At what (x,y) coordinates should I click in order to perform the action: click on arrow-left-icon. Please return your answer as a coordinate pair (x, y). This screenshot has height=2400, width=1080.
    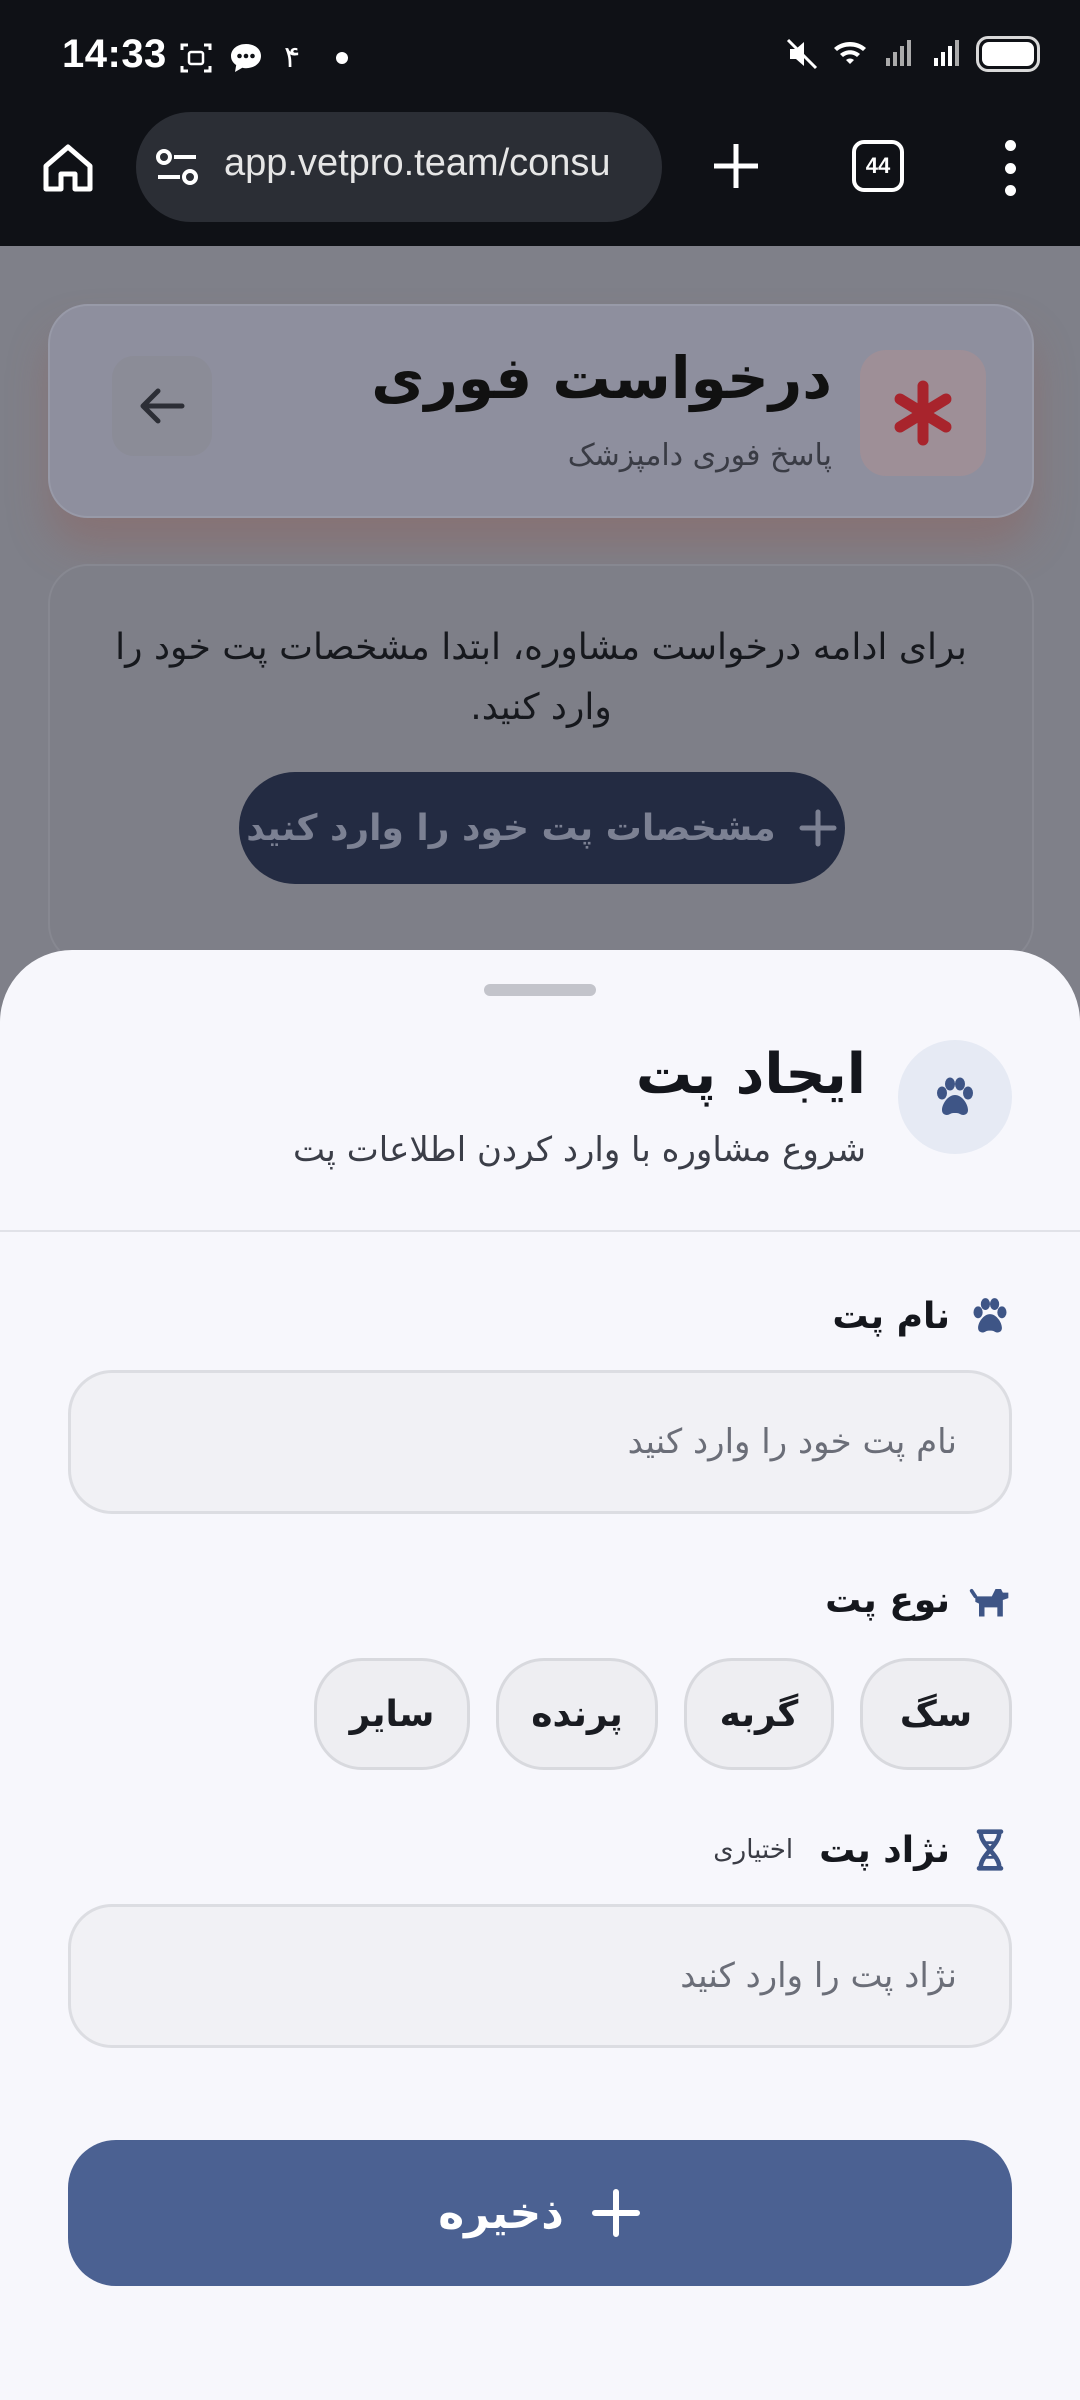
    Looking at the image, I should click on (162, 406).